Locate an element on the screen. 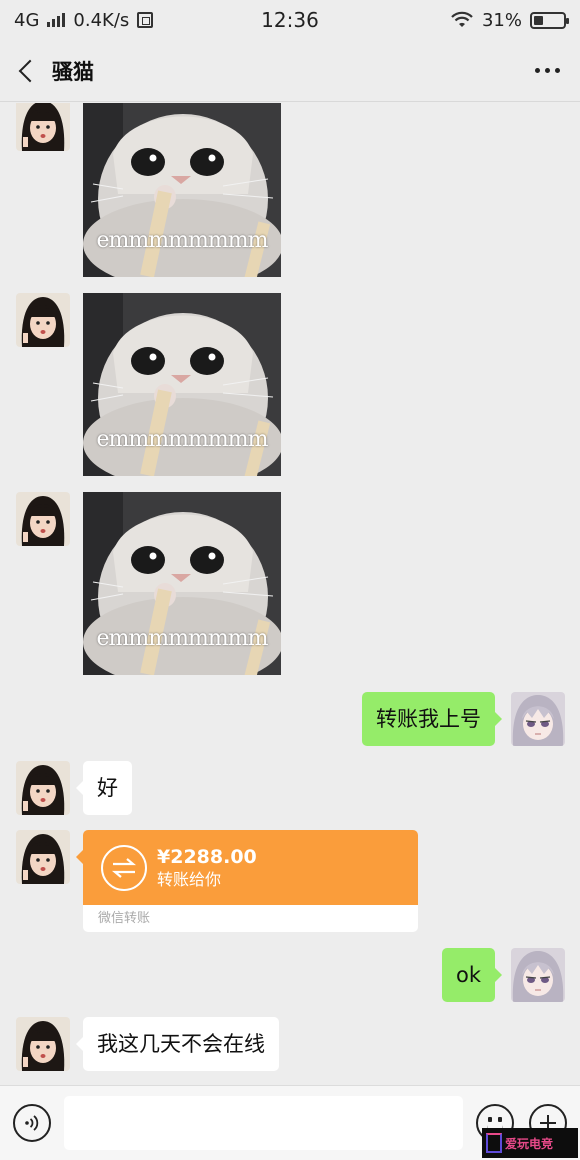 The width and height of the screenshot is (580, 1160). wifi-icon is located at coordinates (462, 19).